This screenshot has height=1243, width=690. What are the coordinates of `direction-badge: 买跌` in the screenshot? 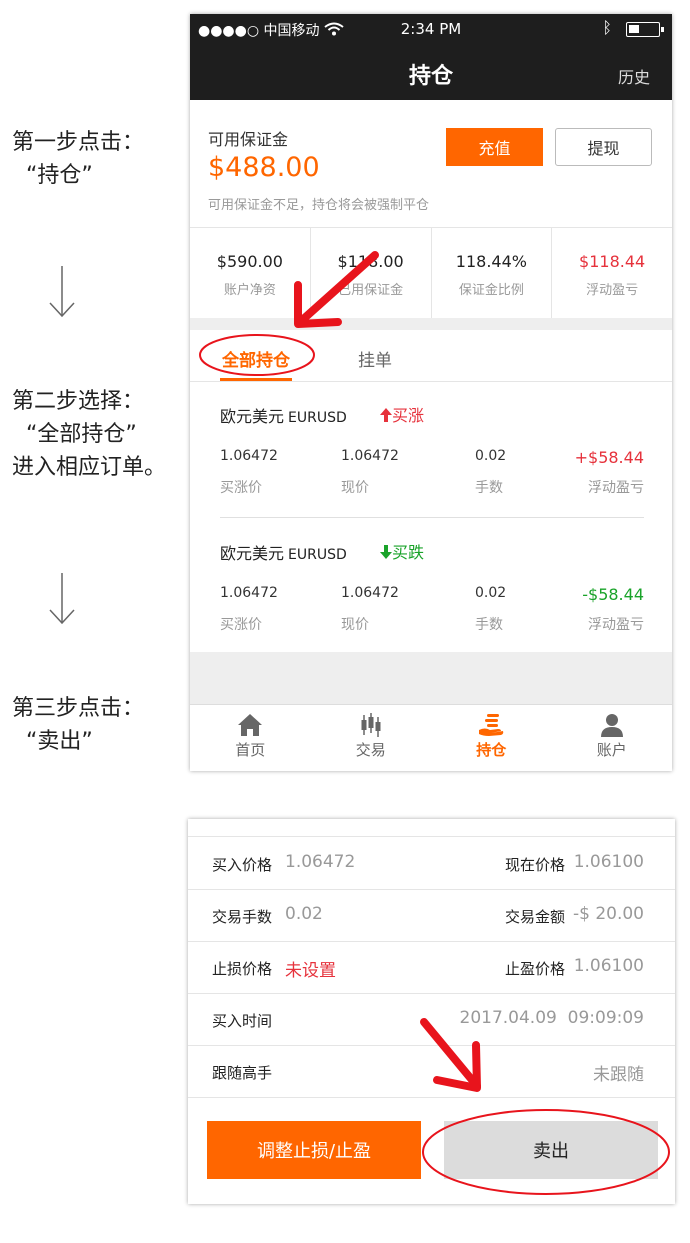 It's located at (402, 551).